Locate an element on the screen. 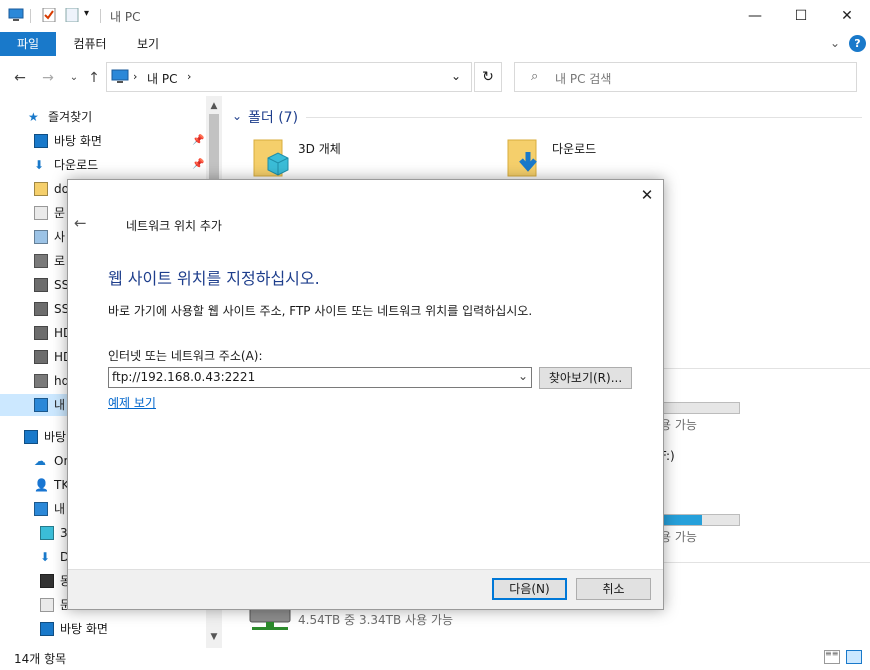 The height and width of the screenshot is (670, 870). sidebar-item-label: 사 is located at coordinates (60, 237).